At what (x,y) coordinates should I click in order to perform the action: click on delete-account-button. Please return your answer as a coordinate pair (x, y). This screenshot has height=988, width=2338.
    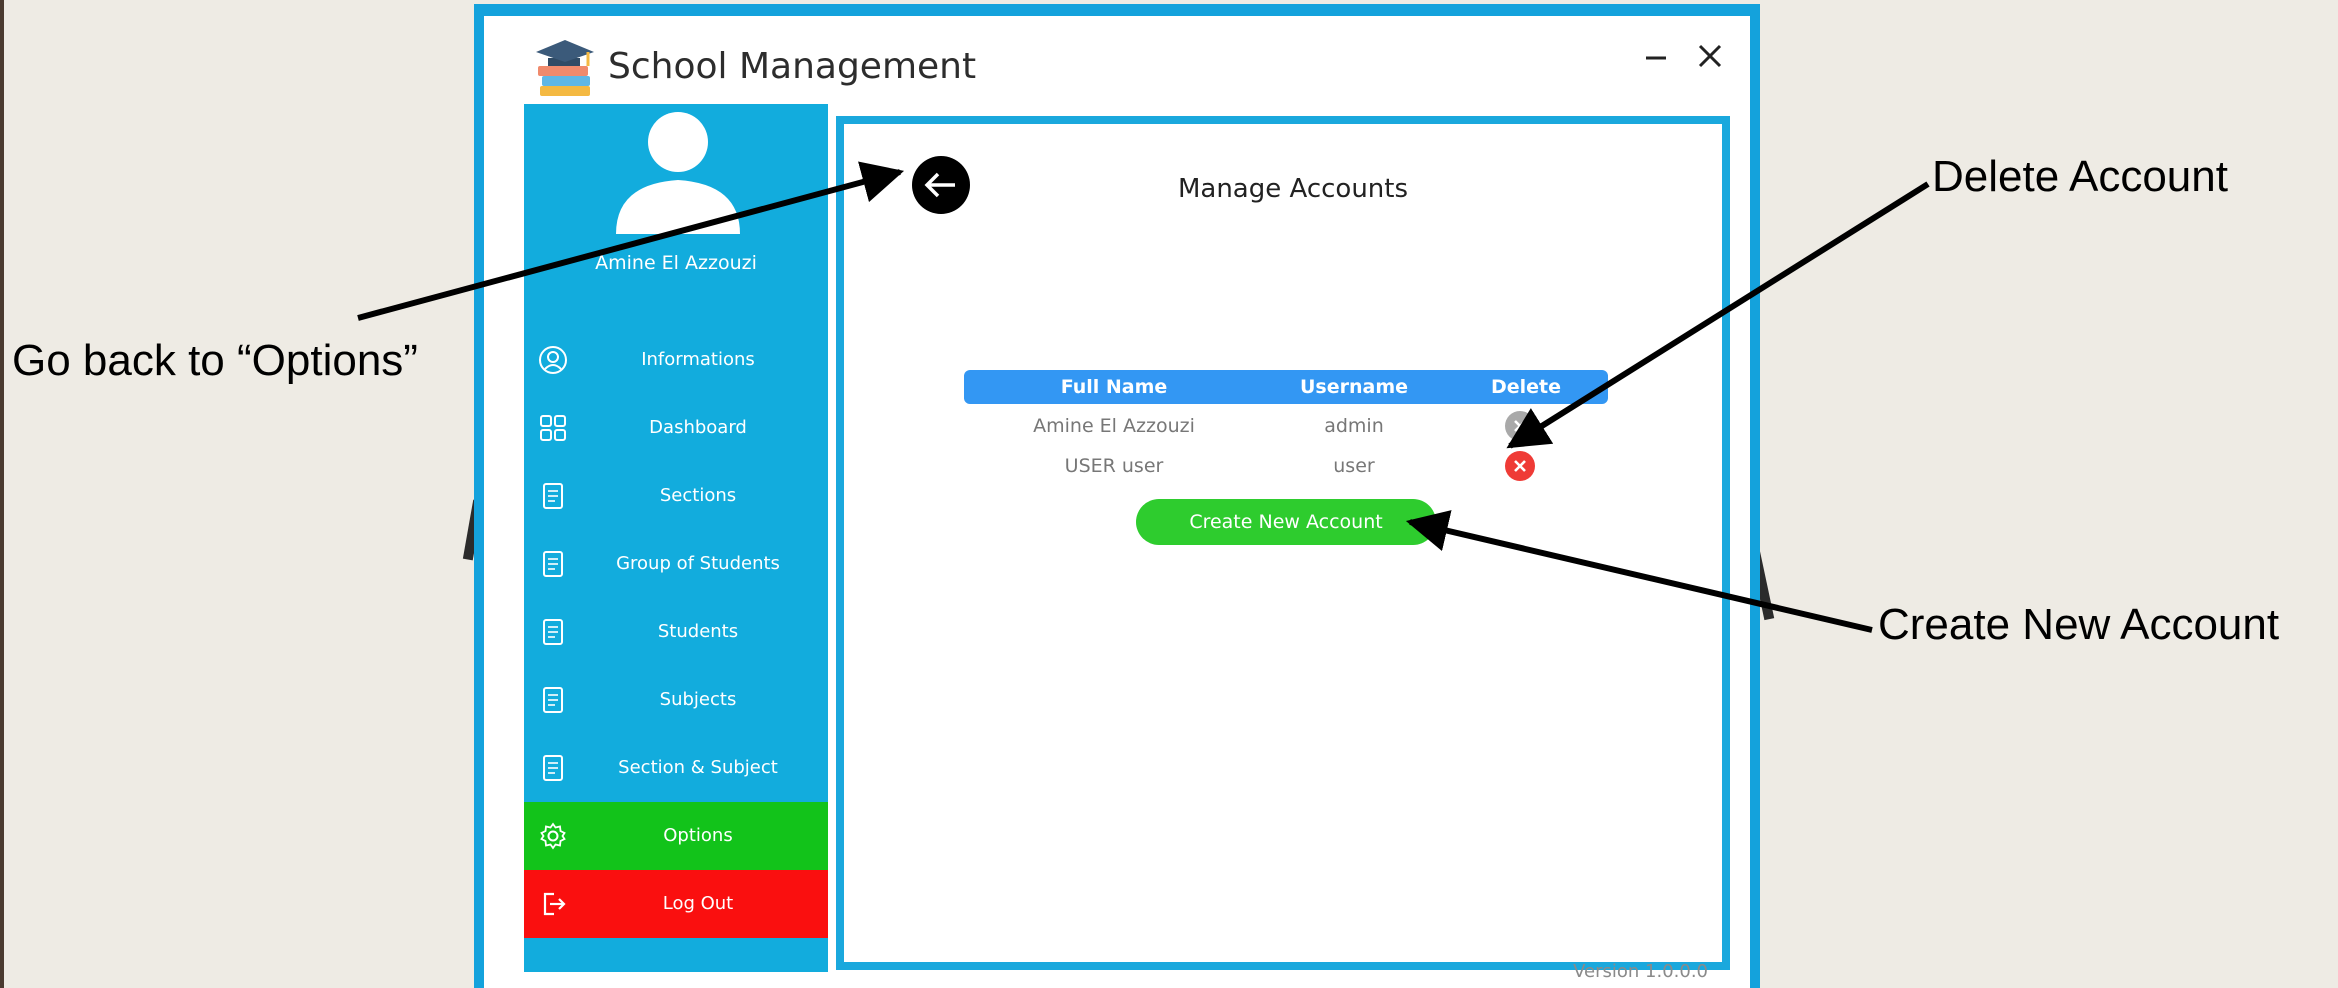
    Looking at the image, I should click on (1520, 466).